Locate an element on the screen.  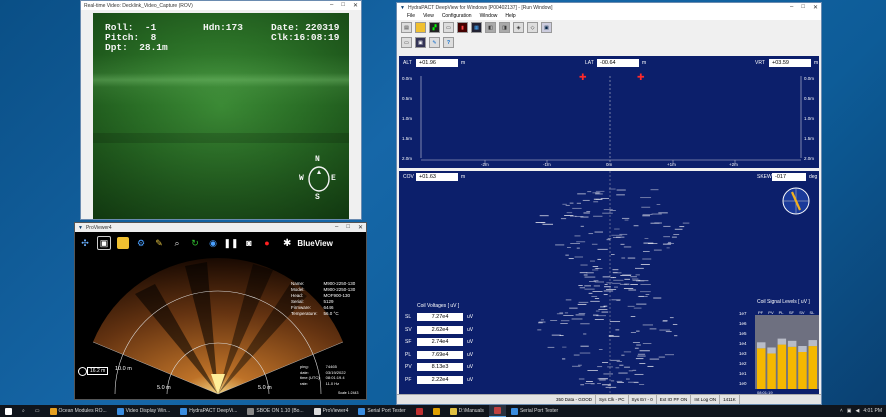
crosshair-tool-icon: ✣ is located at coordinates (85, 243).